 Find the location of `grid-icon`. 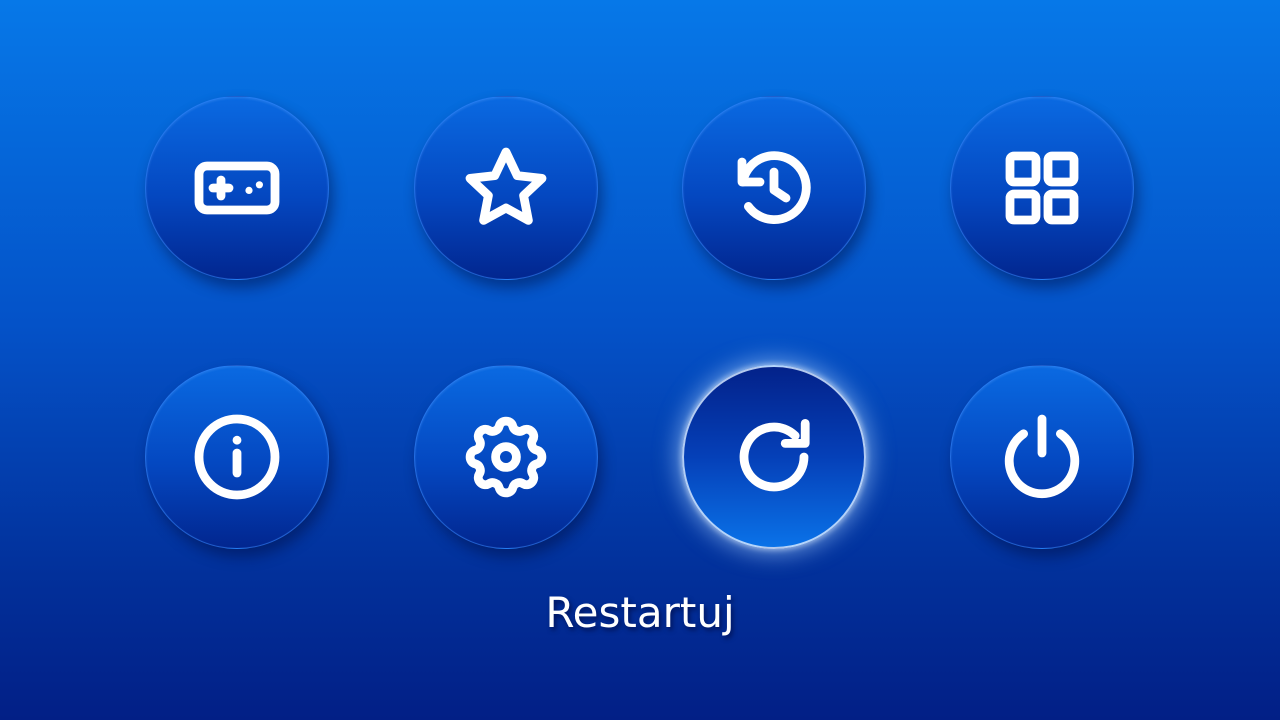

grid-icon is located at coordinates (1042, 188).